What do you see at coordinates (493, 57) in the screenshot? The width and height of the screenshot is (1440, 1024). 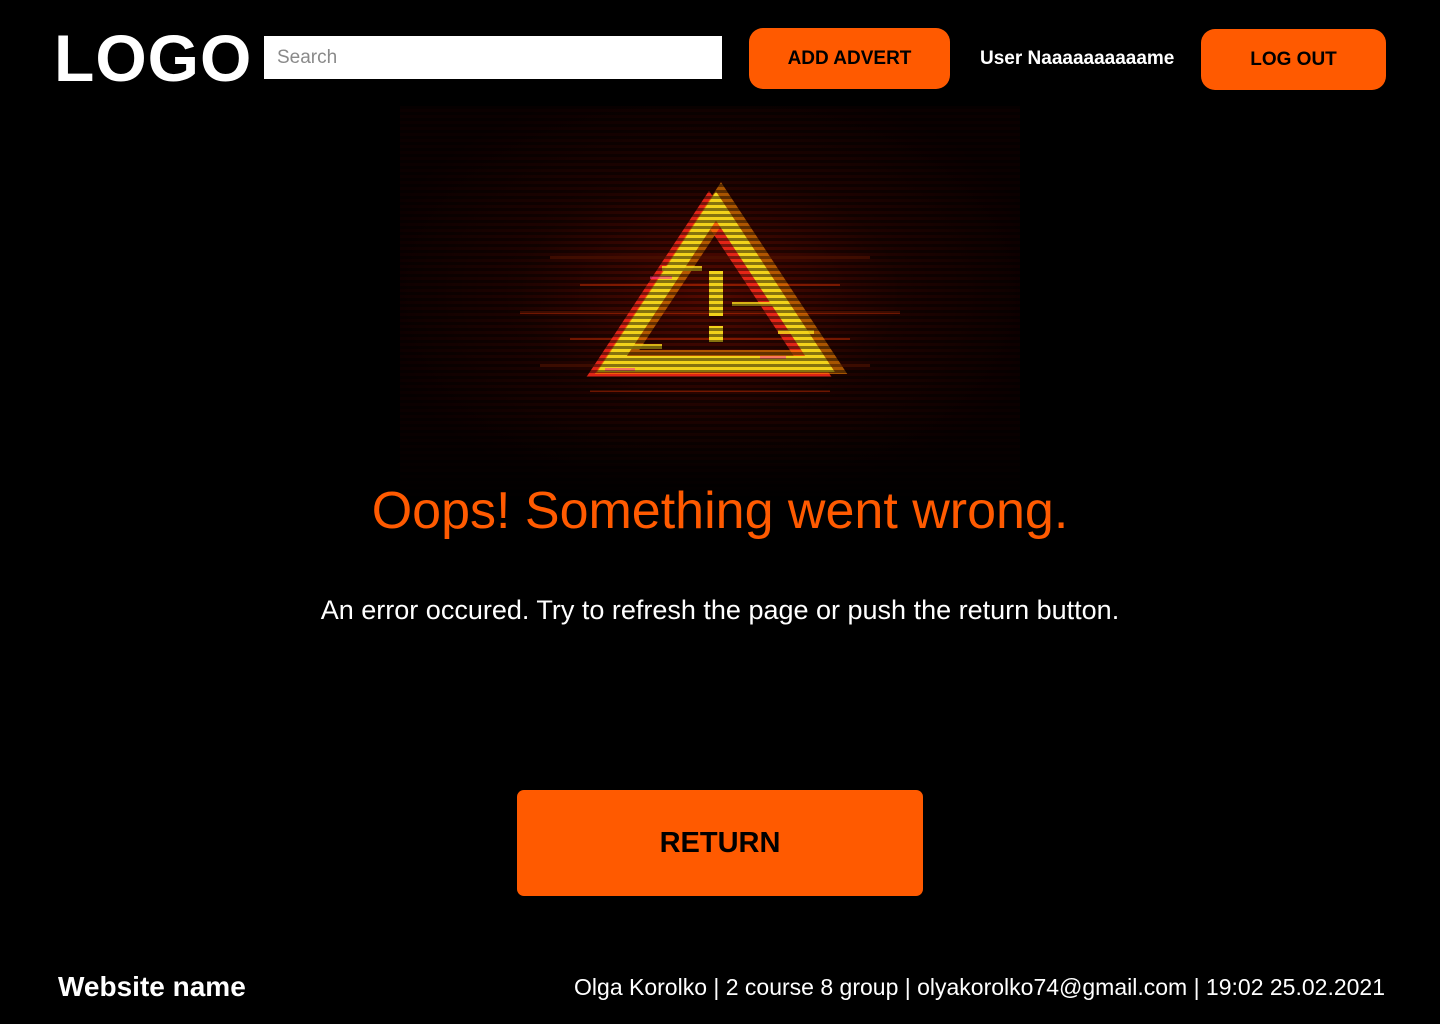 I see `search-input` at bounding box center [493, 57].